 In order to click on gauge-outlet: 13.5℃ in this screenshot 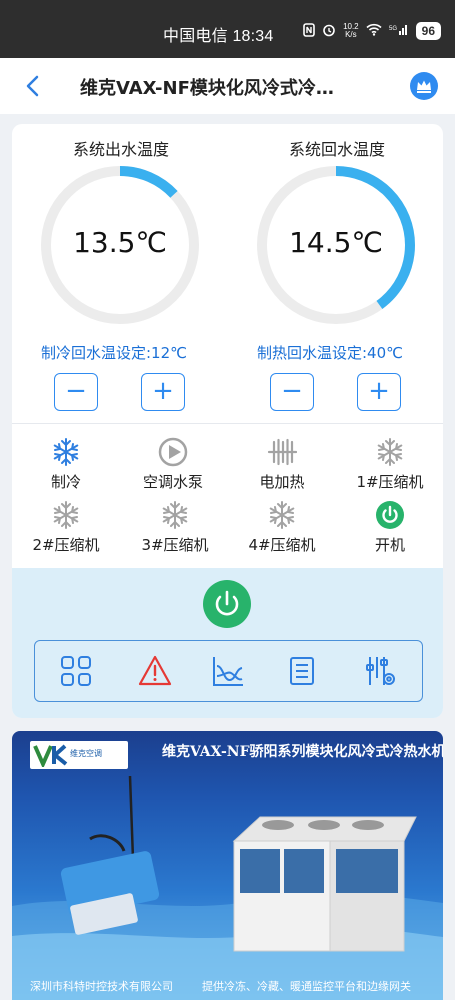, I will do `click(120, 245)`.